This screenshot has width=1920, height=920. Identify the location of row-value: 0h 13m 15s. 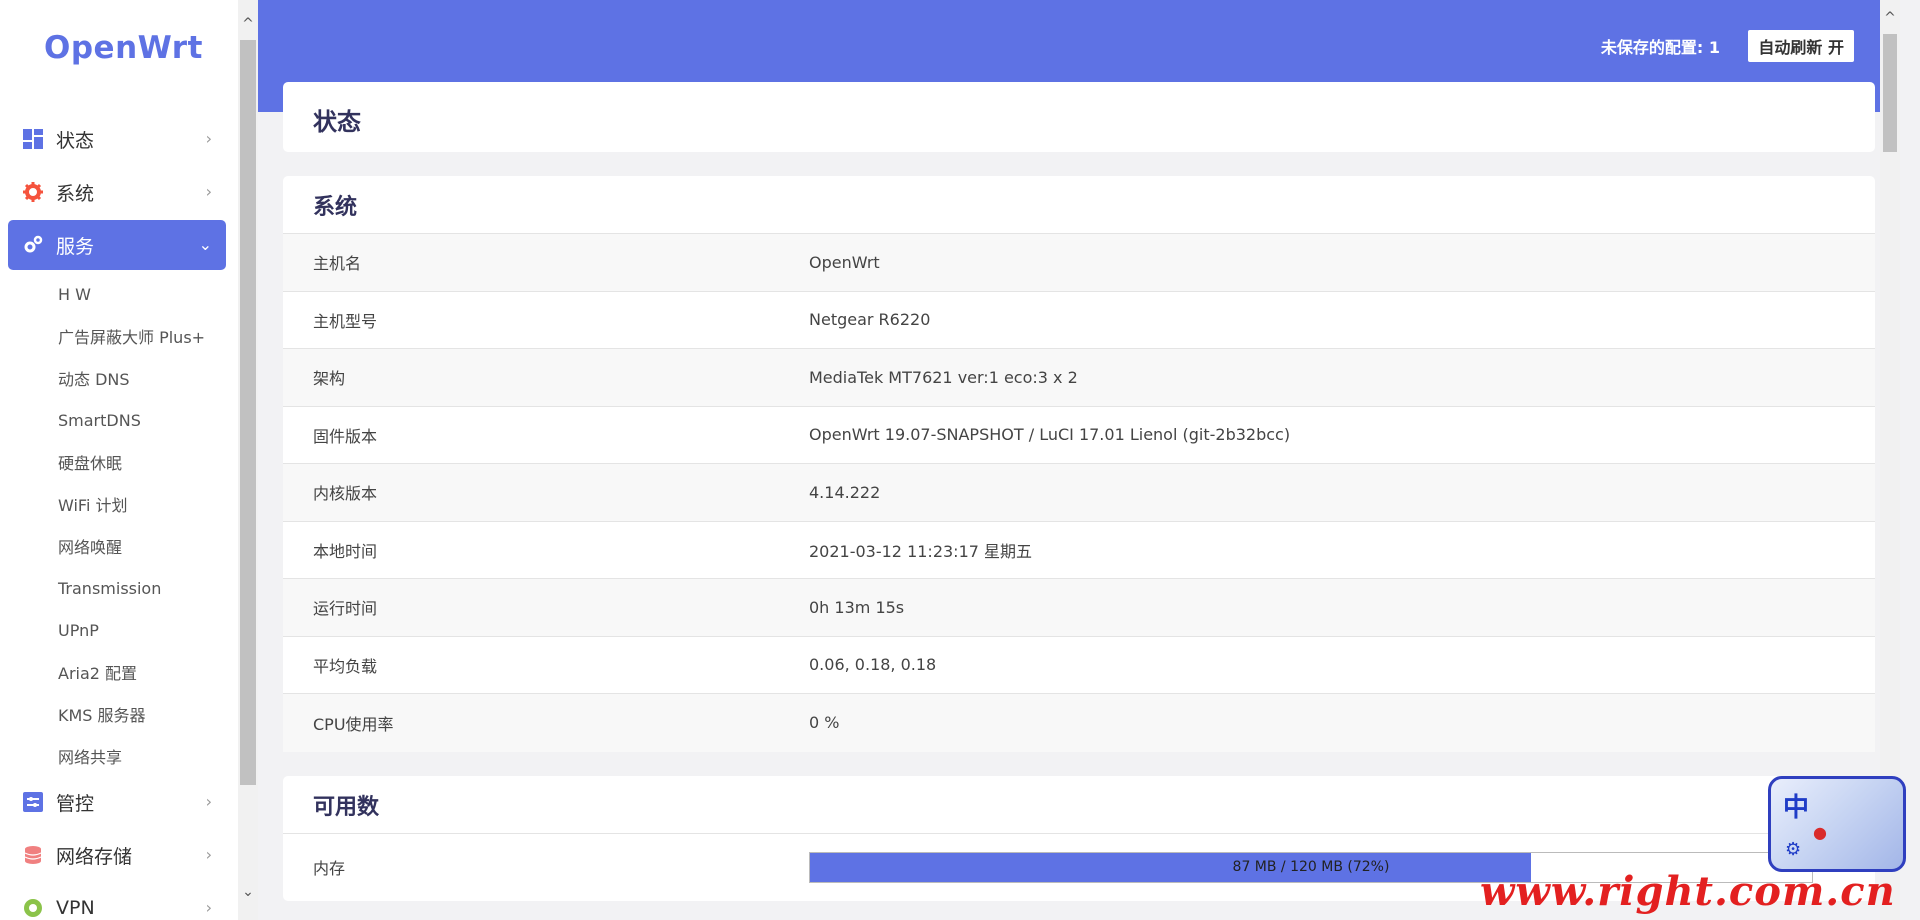
(857, 607).